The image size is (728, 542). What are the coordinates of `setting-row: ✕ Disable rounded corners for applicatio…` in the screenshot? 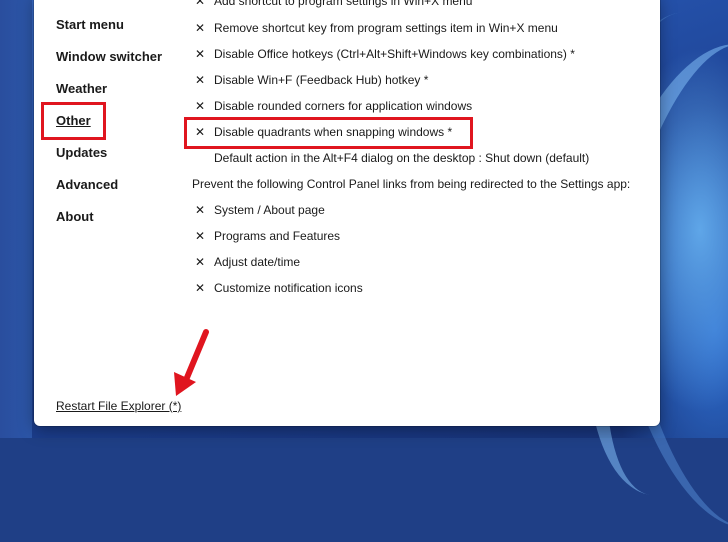 It's located at (333, 106).